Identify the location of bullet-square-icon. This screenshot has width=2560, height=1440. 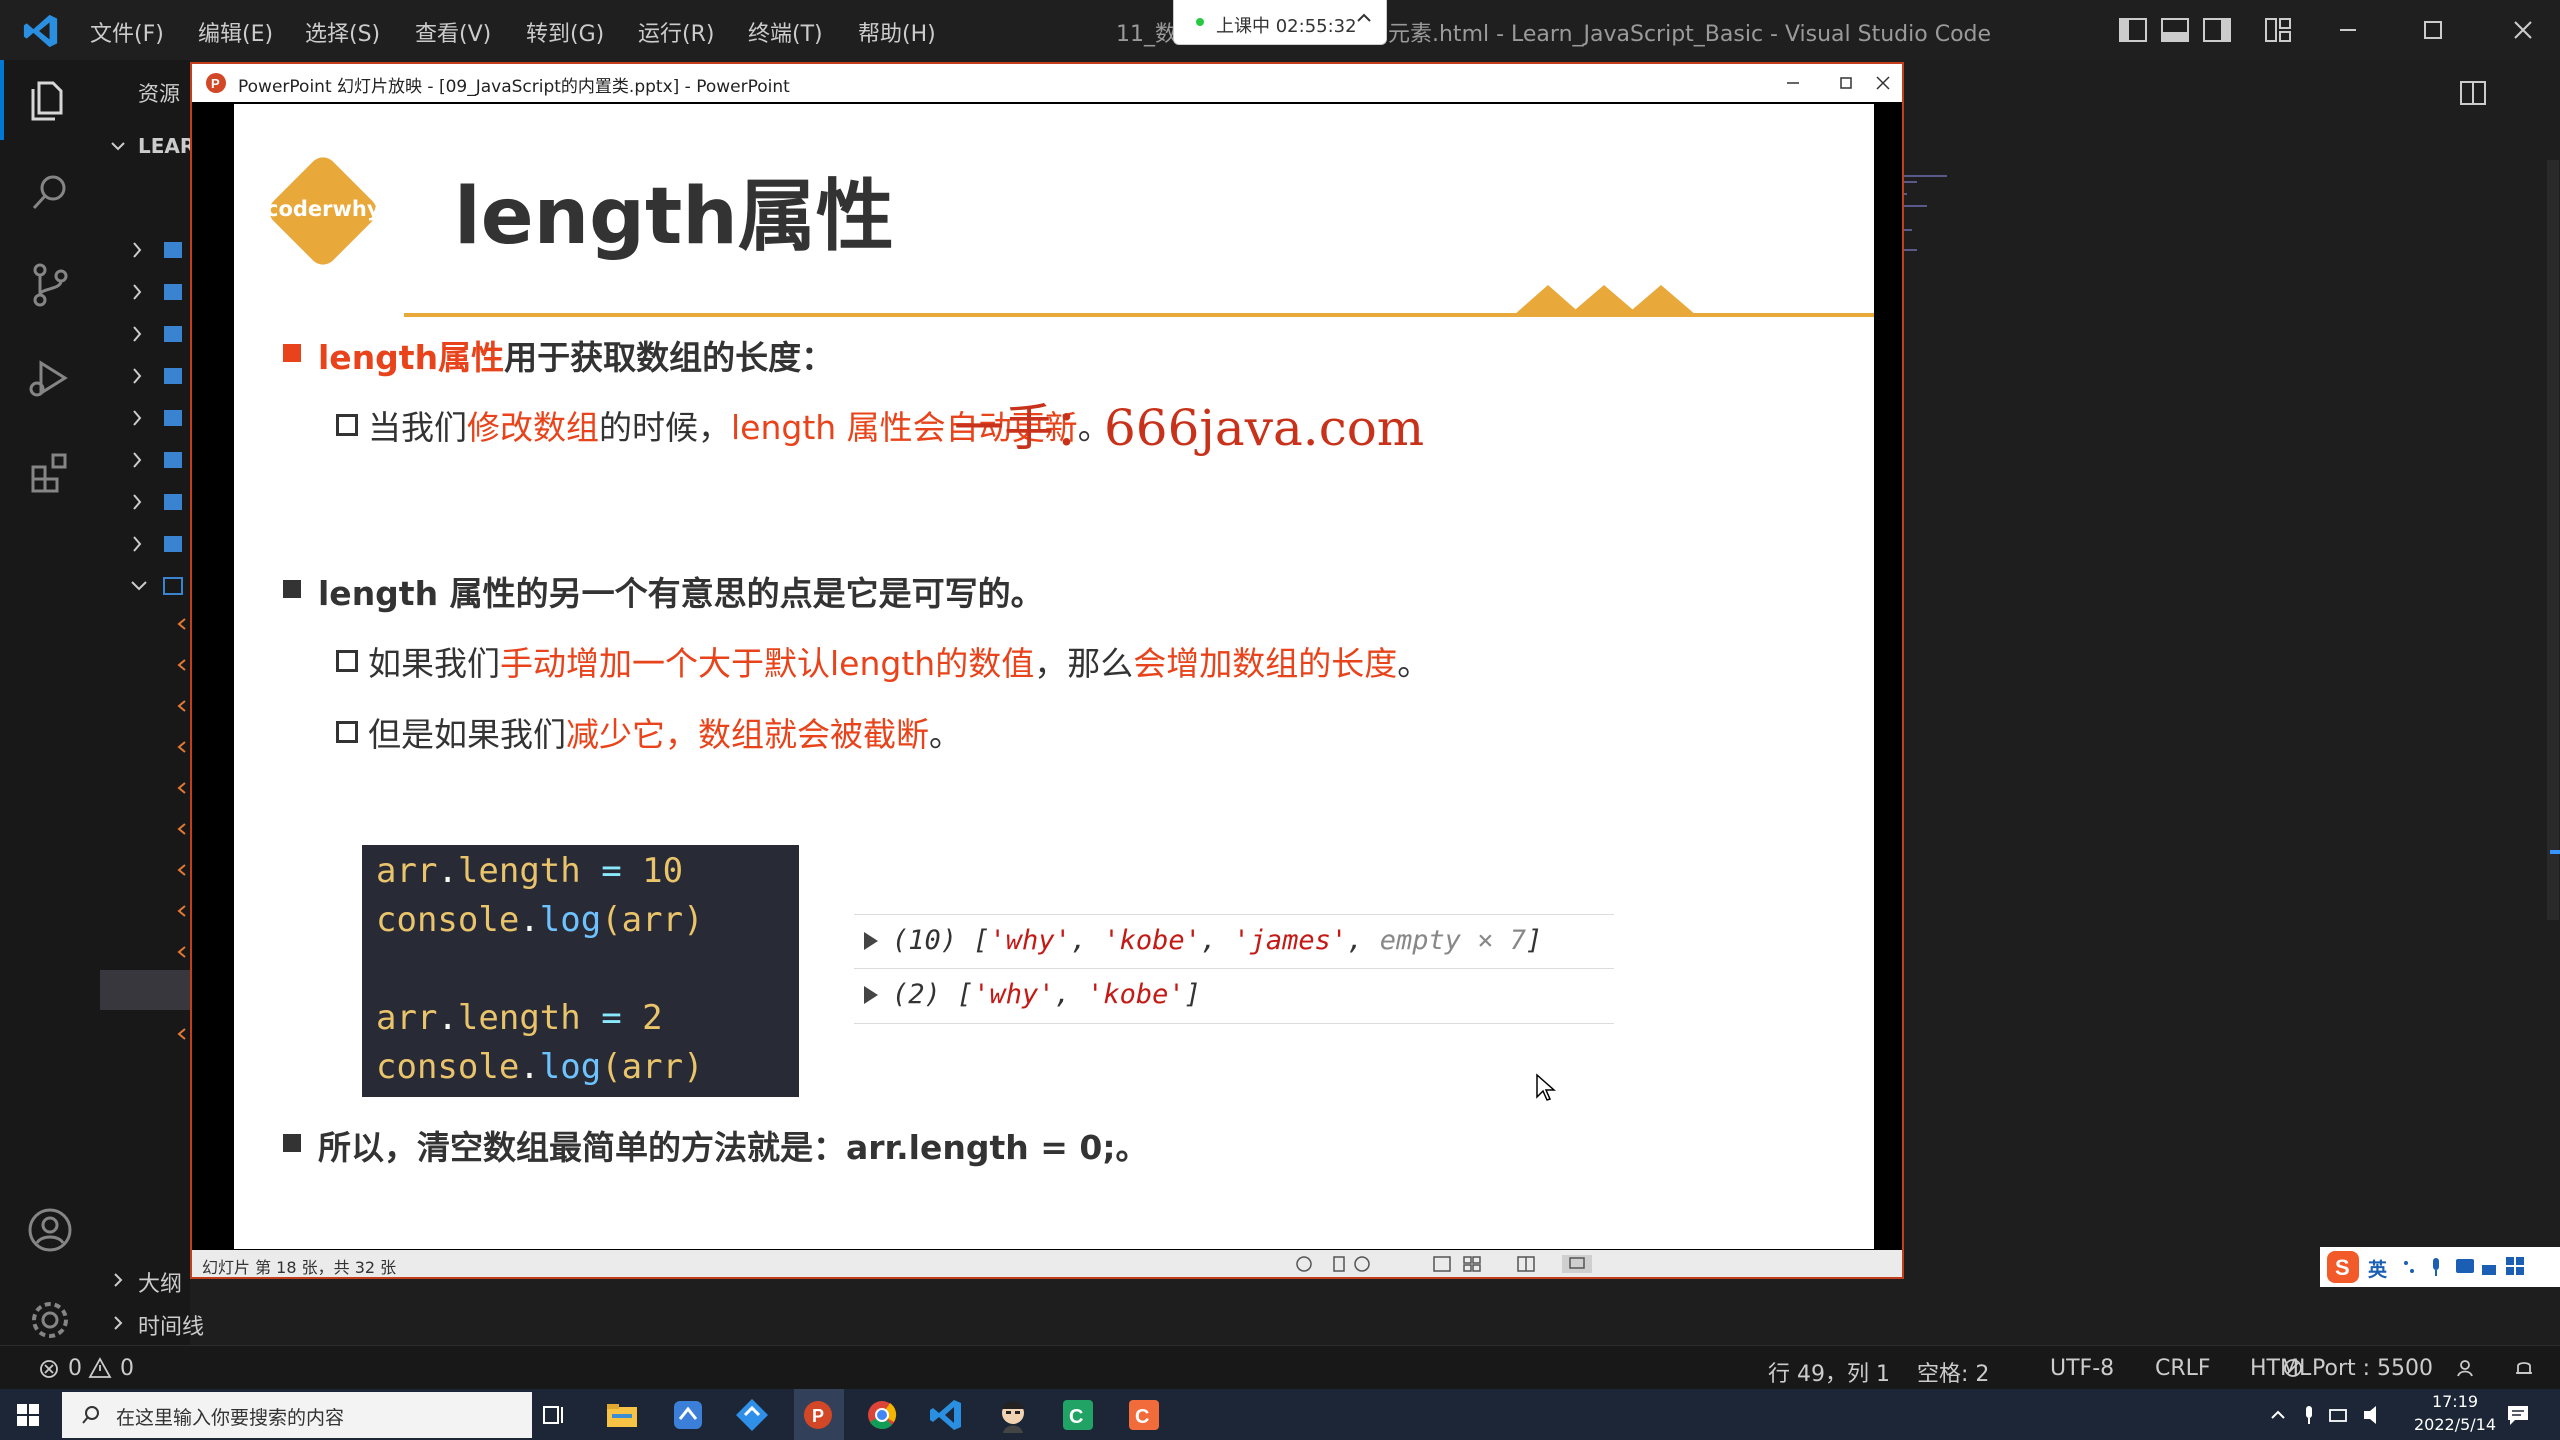
(292, 589).